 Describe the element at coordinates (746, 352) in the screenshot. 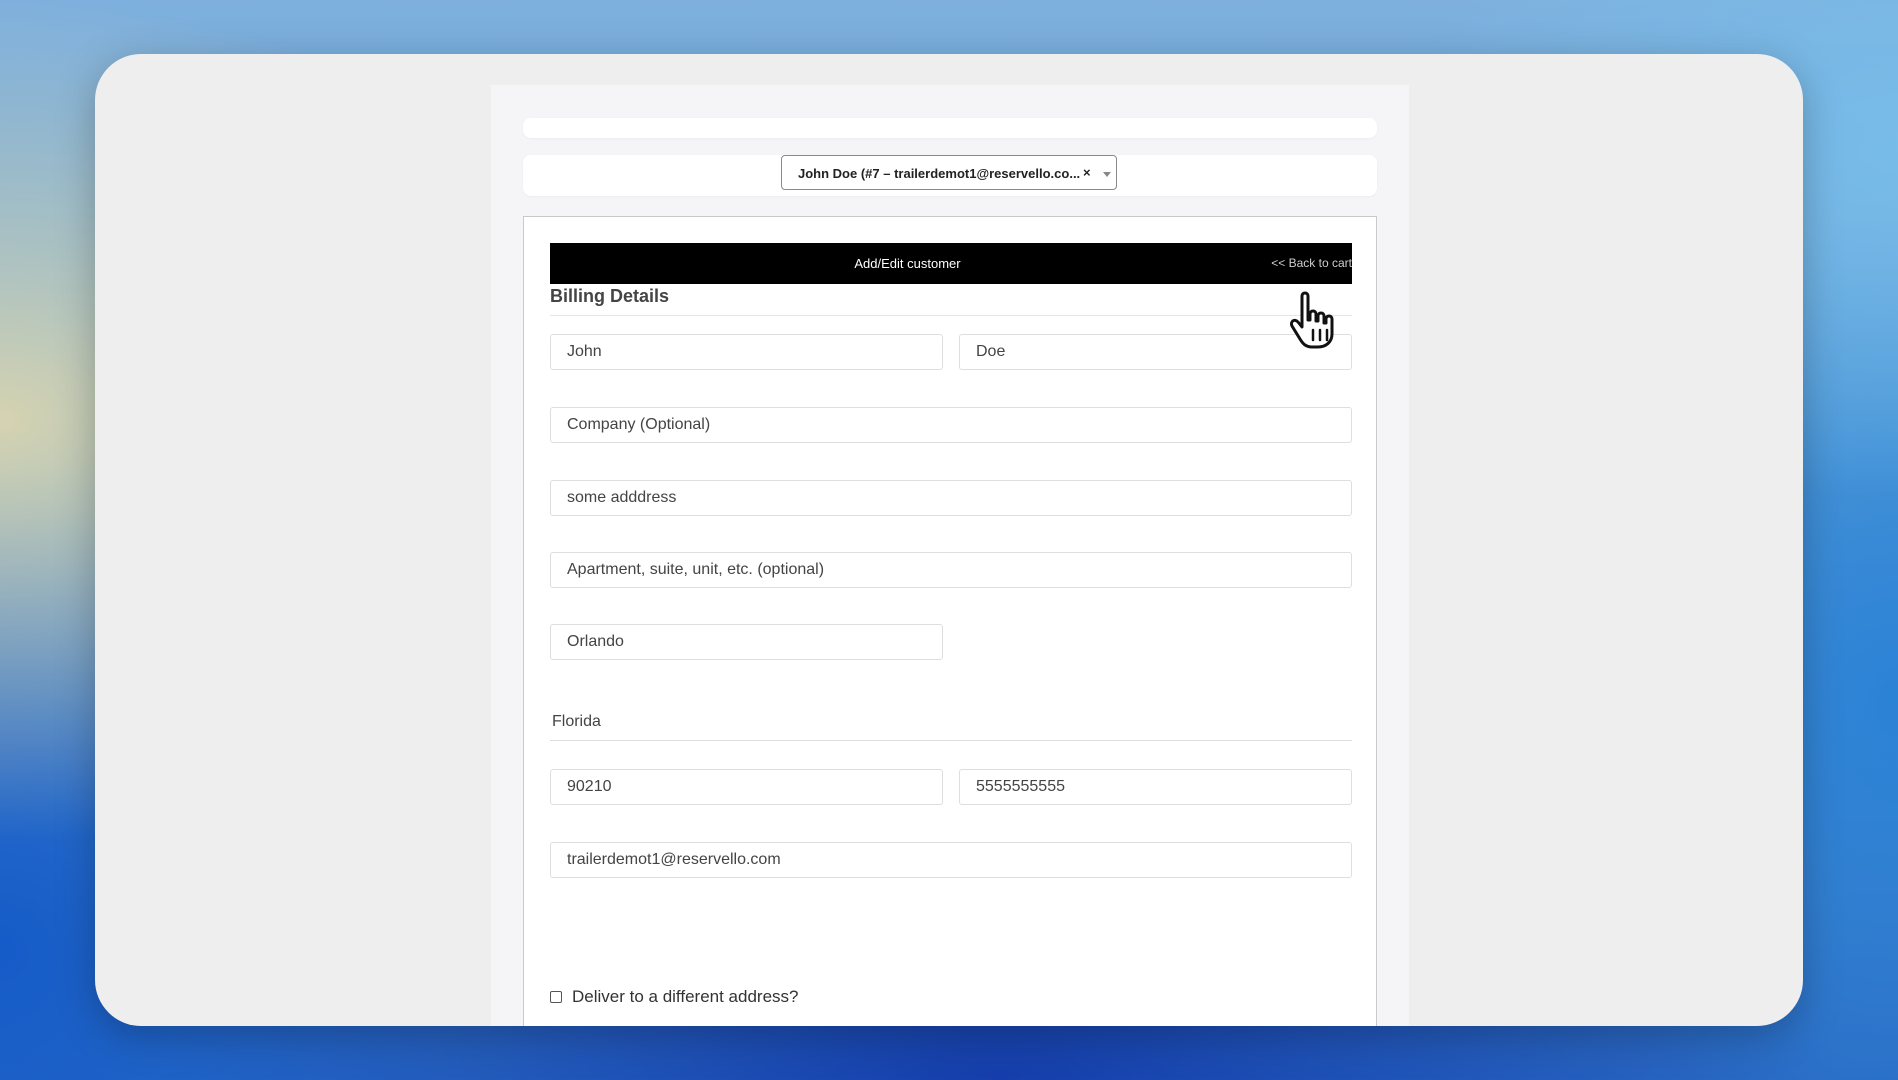

I see `first-name-field: John` at that location.